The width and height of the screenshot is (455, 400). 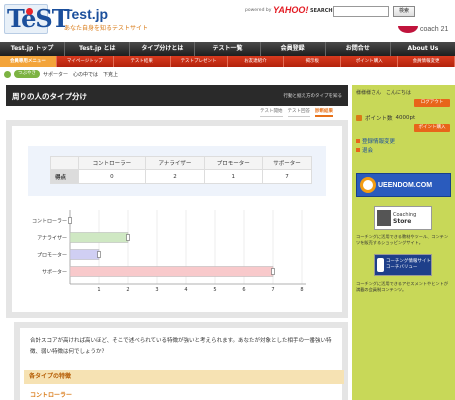 What do you see at coordinates (404, 11) in the screenshot?
I see `search-button: 検索` at bounding box center [404, 11].